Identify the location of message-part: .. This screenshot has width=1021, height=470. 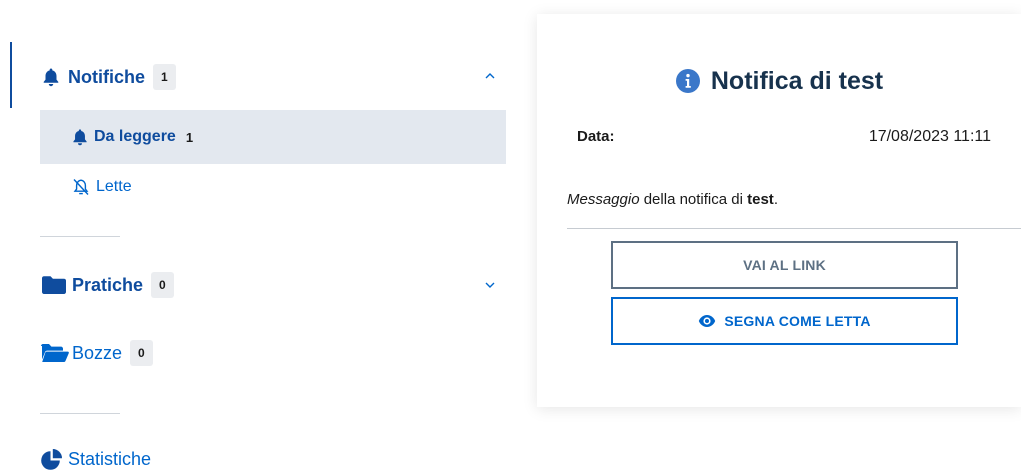
(775, 199).